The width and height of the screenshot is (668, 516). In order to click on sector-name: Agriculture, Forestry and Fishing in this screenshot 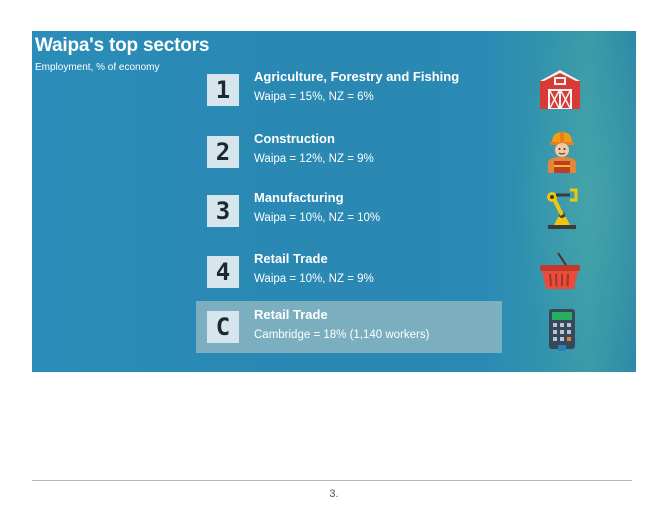, I will do `click(357, 76)`.